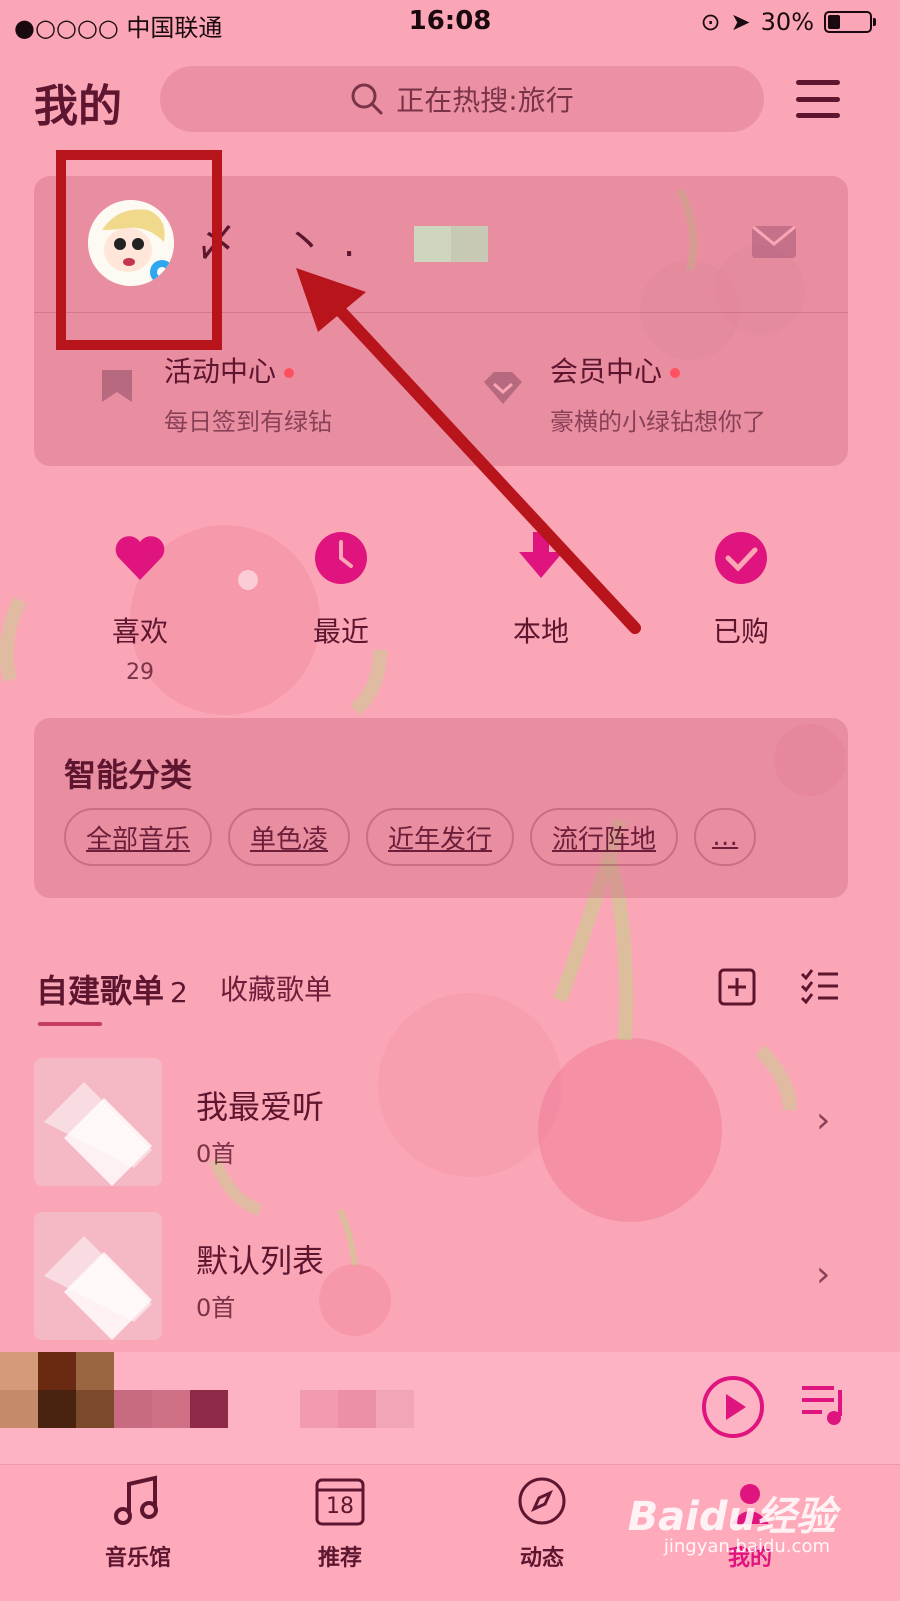 The height and width of the screenshot is (1601, 900). I want to click on annotation-arrow, so click(468, 451).